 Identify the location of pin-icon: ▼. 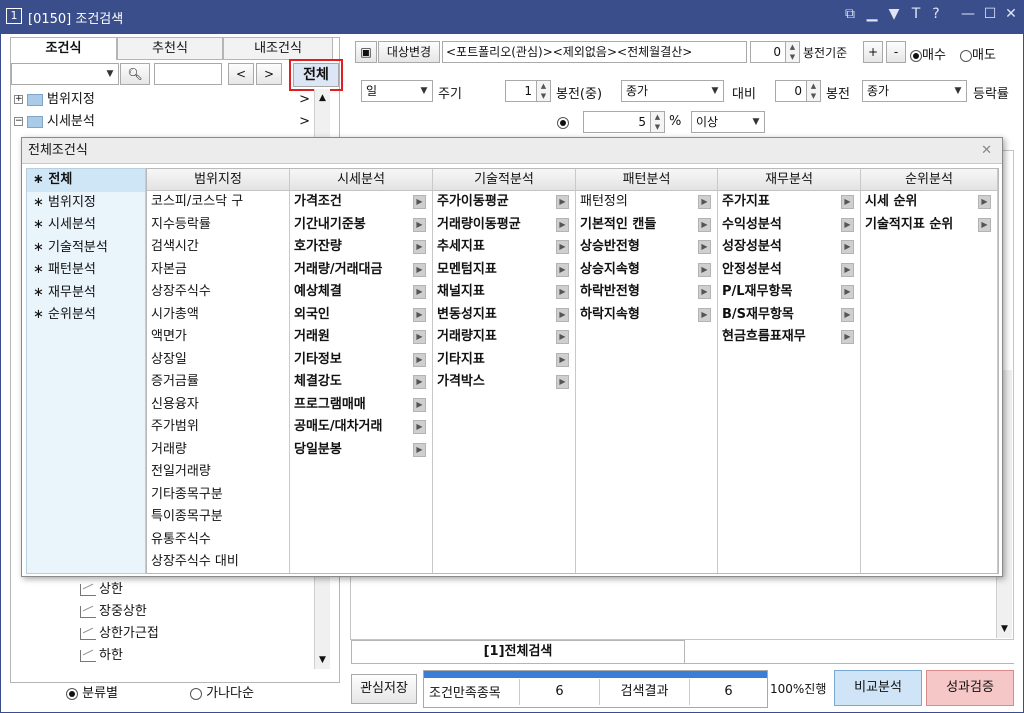
(894, 14).